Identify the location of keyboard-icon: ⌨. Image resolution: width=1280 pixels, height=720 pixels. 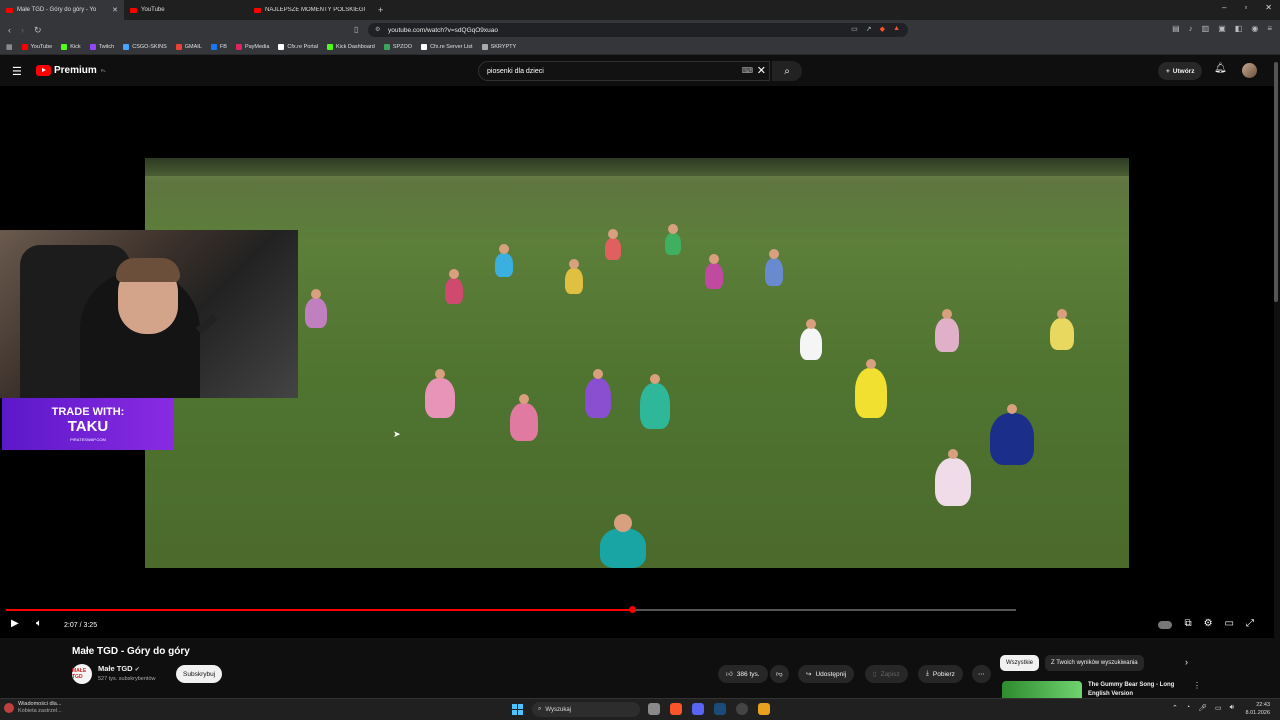
(747, 70).